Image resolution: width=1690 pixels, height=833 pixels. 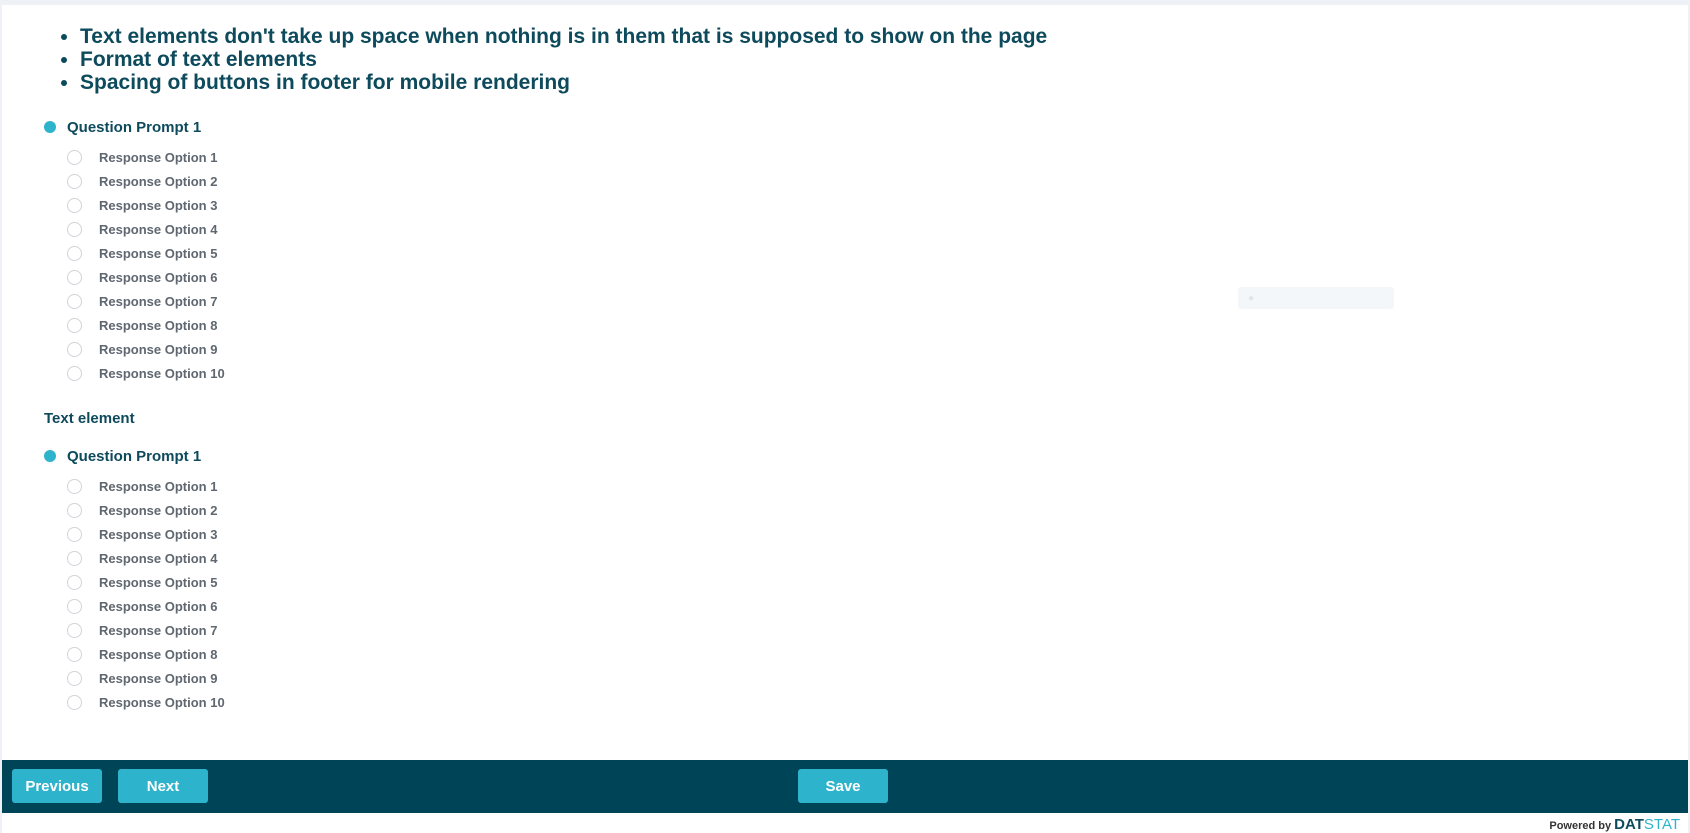 What do you see at coordinates (1629, 824) in the screenshot?
I see `brand-logo-part-a: DAT` at bounding box center [1629, 824].